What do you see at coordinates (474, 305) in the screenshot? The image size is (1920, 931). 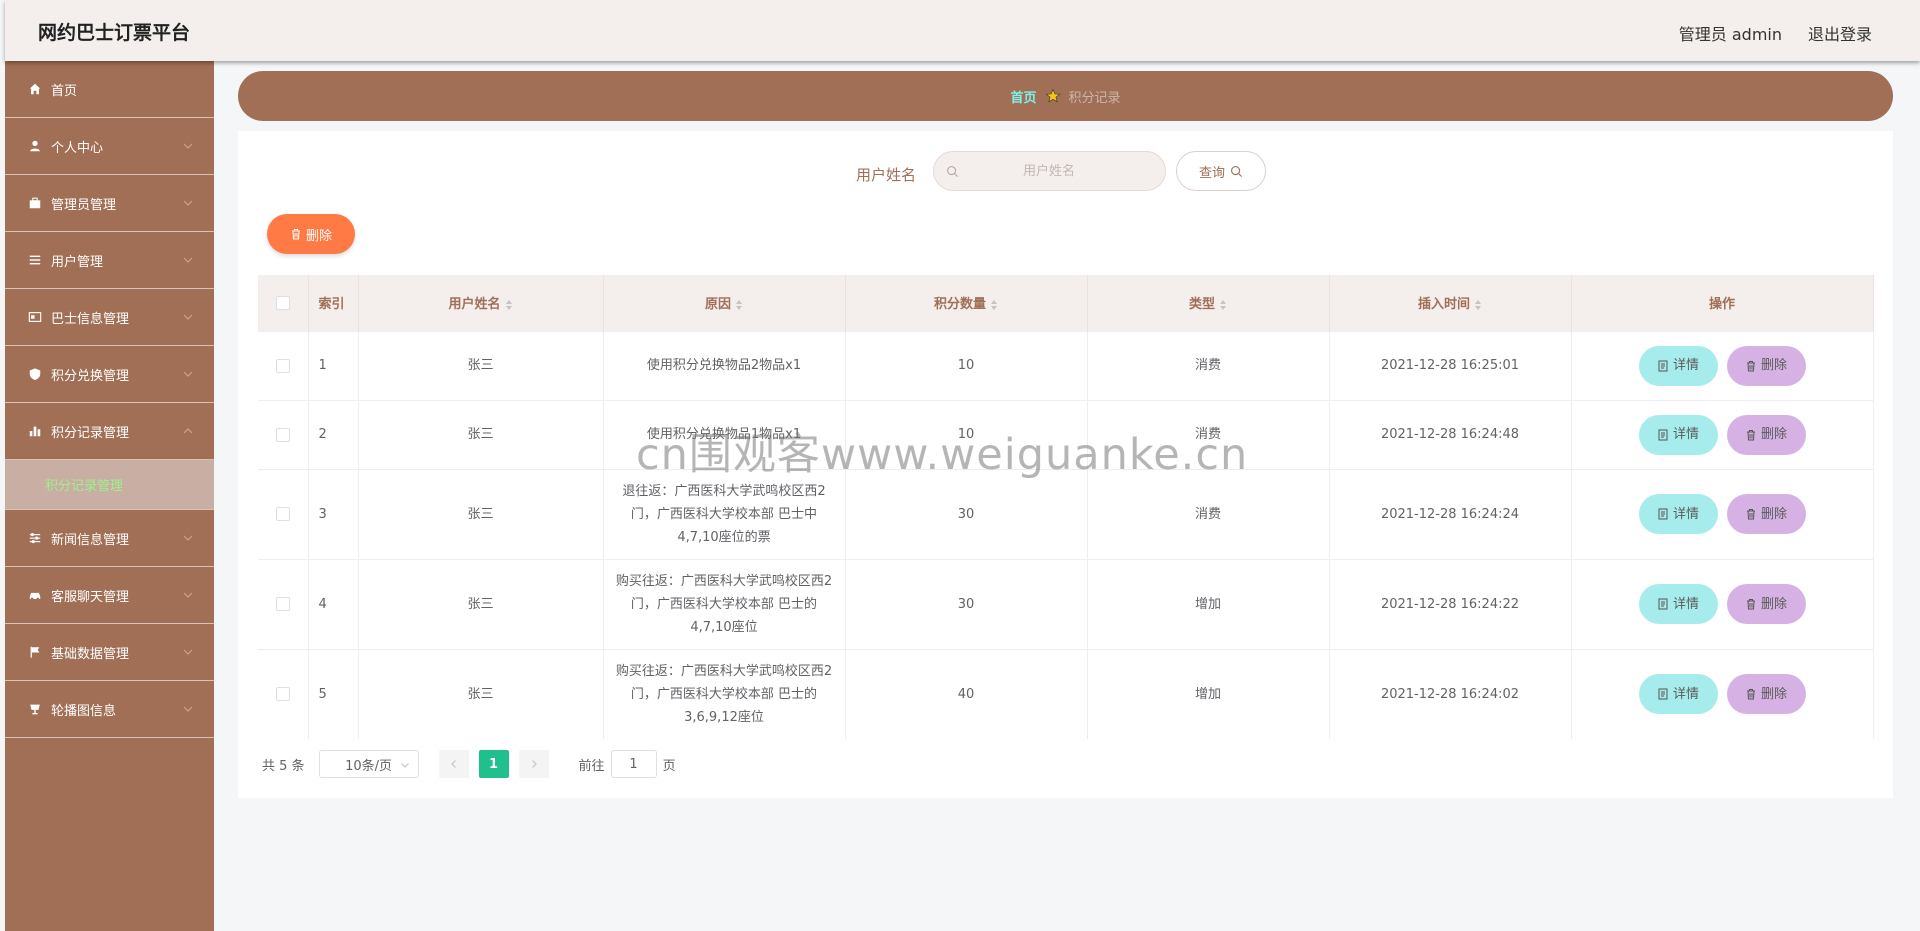 I see `column-header-label: 用户姓名` at bounding box center [474, 305].